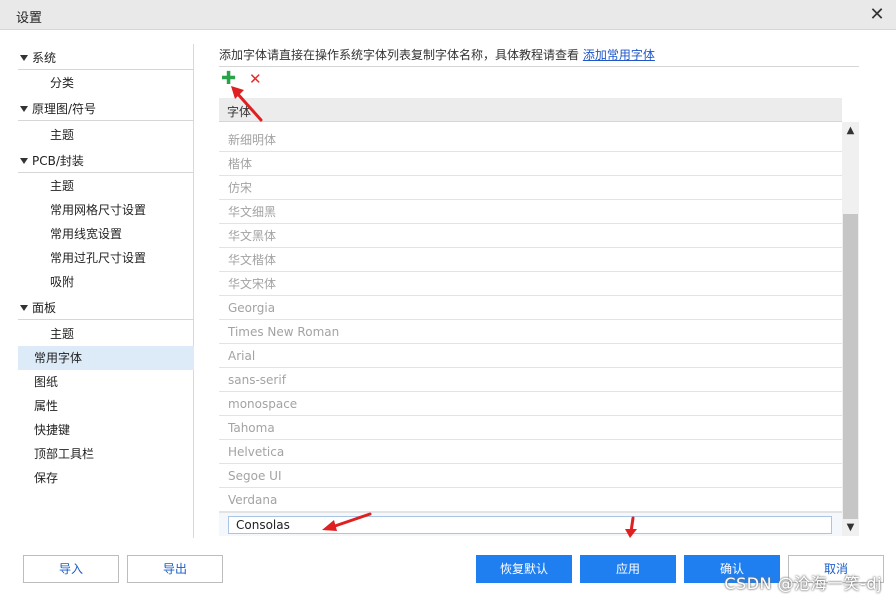 This screenshot has height=602, width=896. Describe the element at coordinates (106, 186) in the screenshot. I see `tree-item-pcb-theme: 主题` at that location.